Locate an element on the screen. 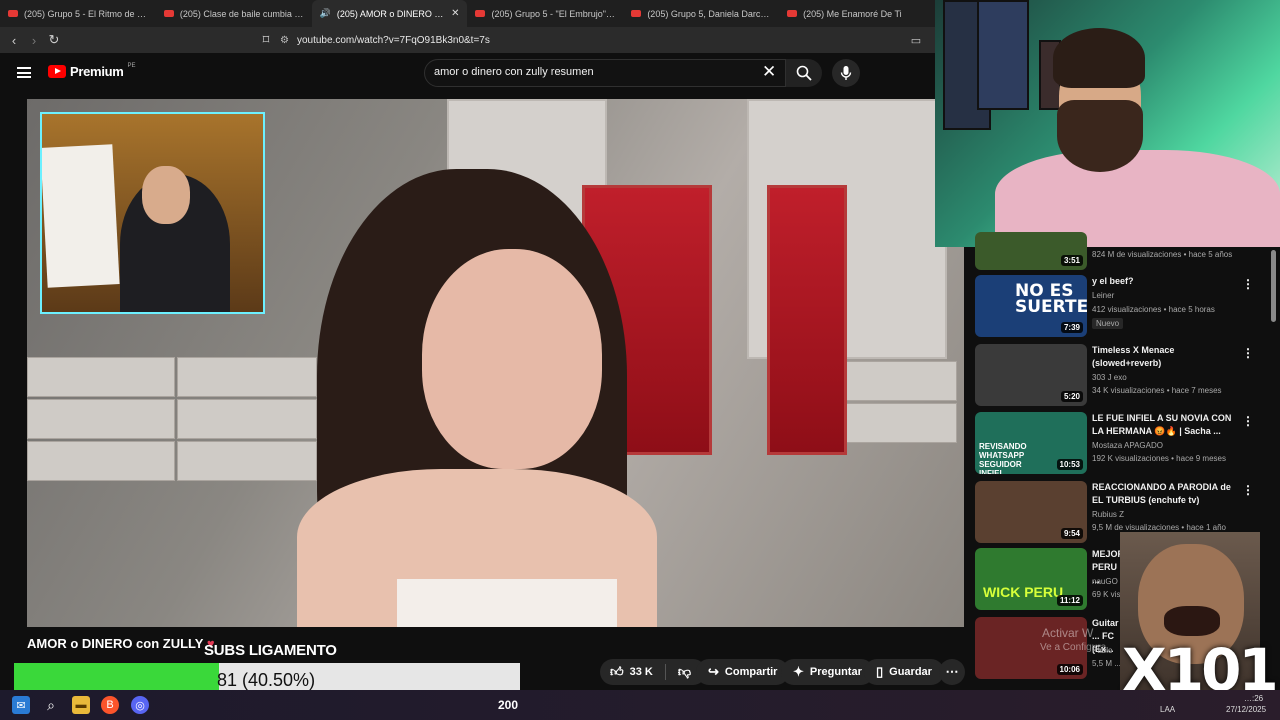  youtube-play-icon is located at coordinates (57, 71).